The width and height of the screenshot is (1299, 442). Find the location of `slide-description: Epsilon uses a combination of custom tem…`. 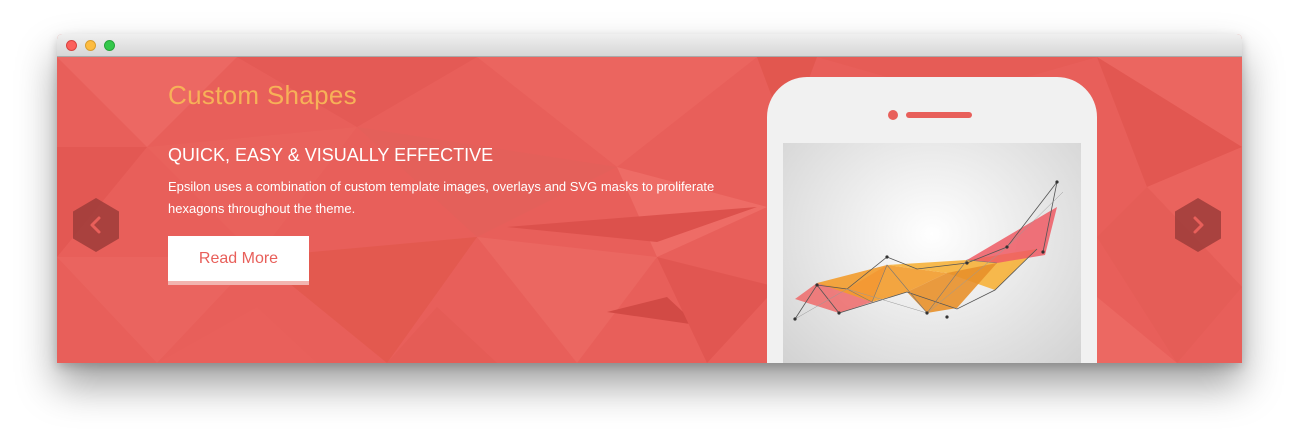

slide-description: Epsilon uses a combination of custom tem… is located at coordinates (441, 197).